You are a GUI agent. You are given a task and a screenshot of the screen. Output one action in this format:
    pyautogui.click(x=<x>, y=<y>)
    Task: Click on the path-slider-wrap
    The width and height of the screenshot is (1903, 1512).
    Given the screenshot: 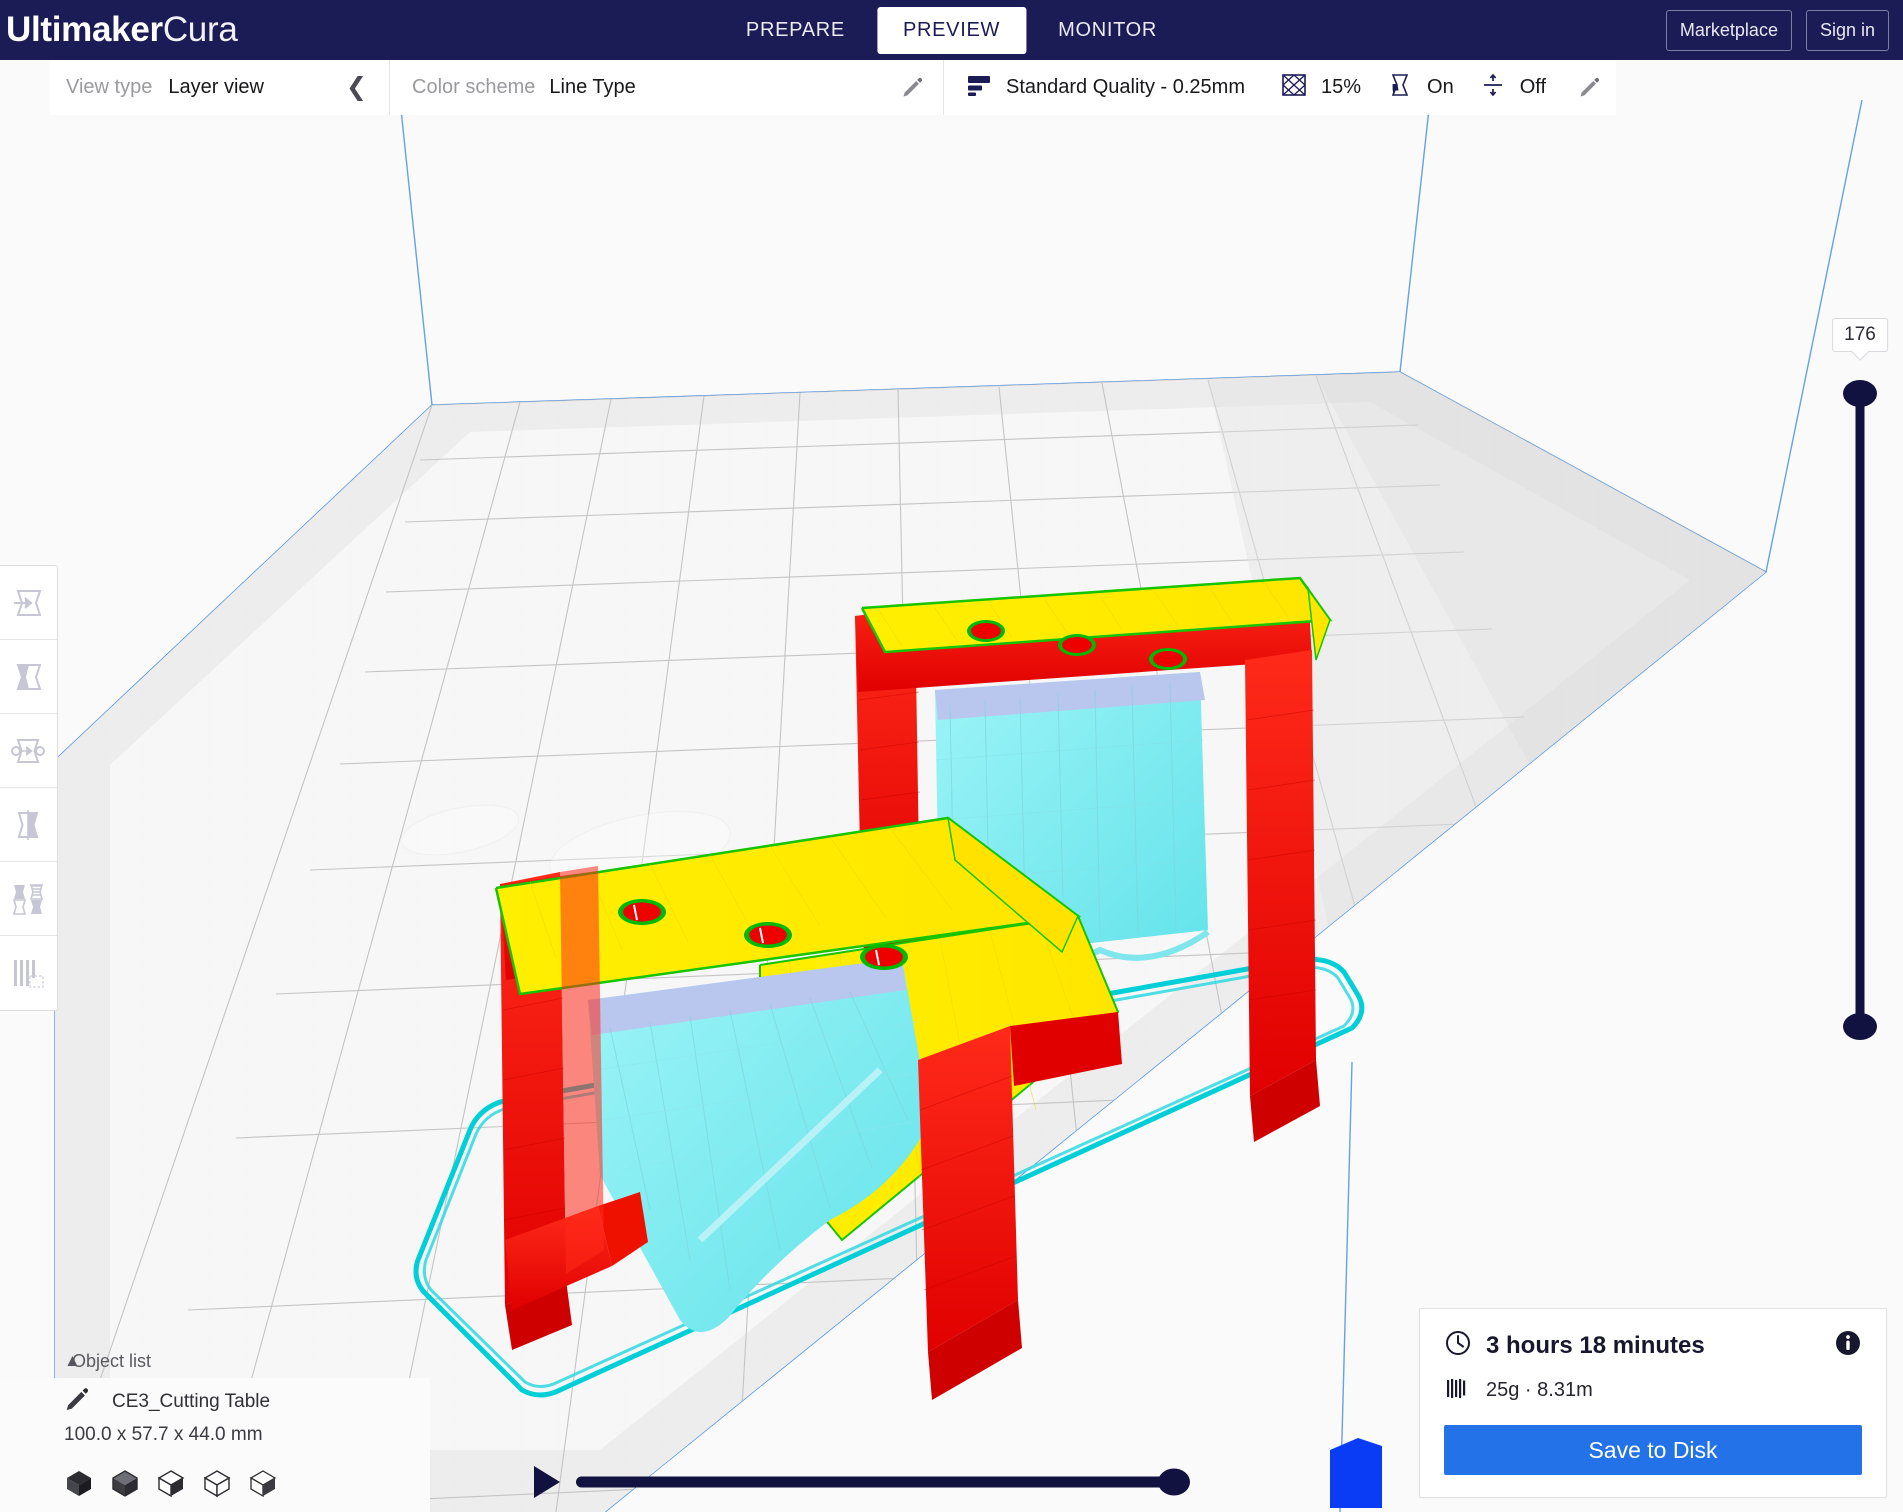 What is the action you would take?
    pyautogui.click(x=883, y=1482)
    